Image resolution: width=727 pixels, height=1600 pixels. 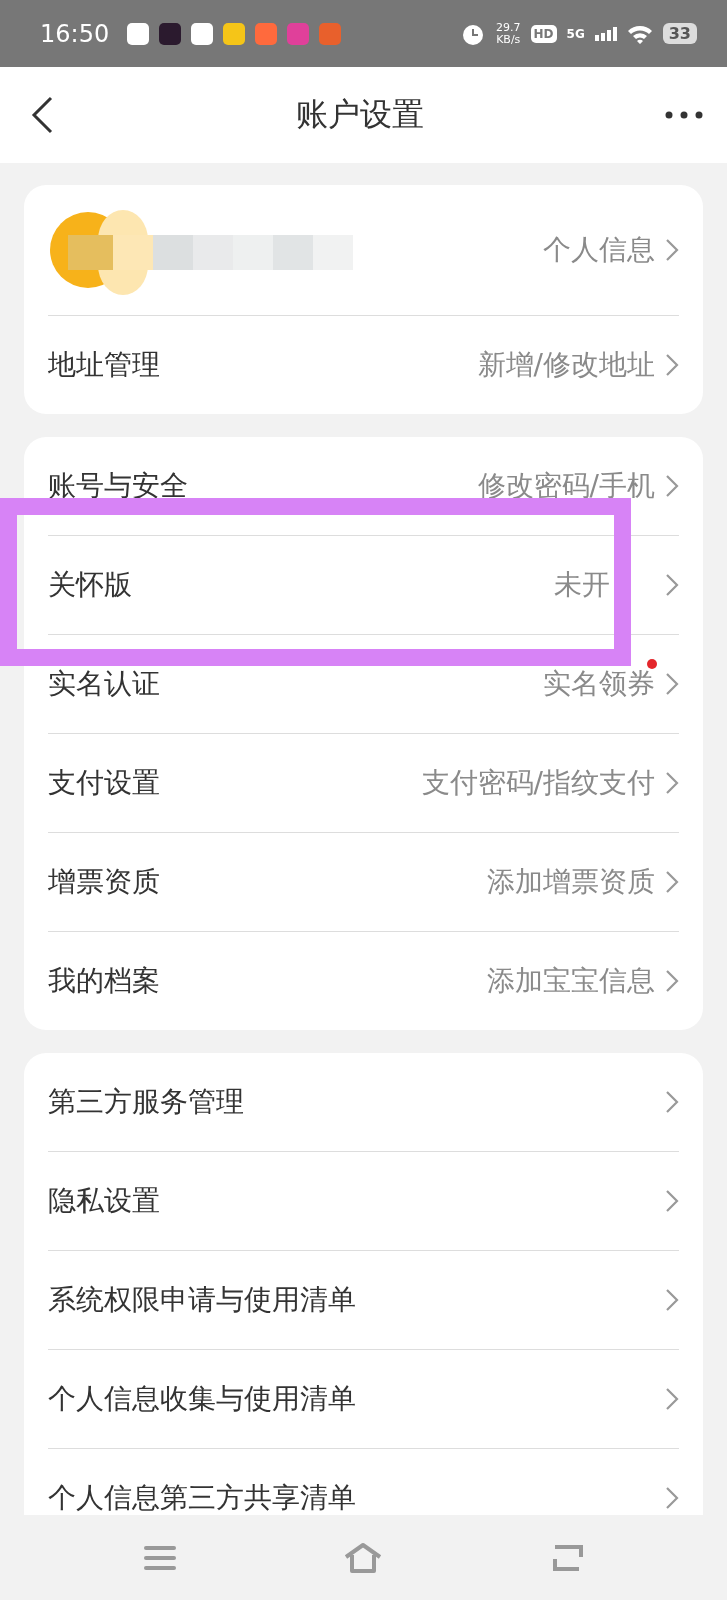 I want to click on row-value: 未开, so click(x=582, y=585).